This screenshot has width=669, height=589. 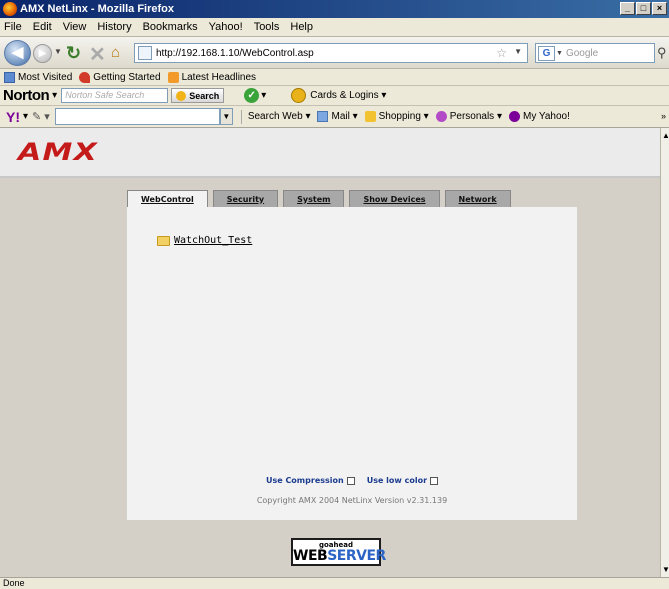 I want to click on display-options: Use Compression Use low color, so click(x=352, y=480).